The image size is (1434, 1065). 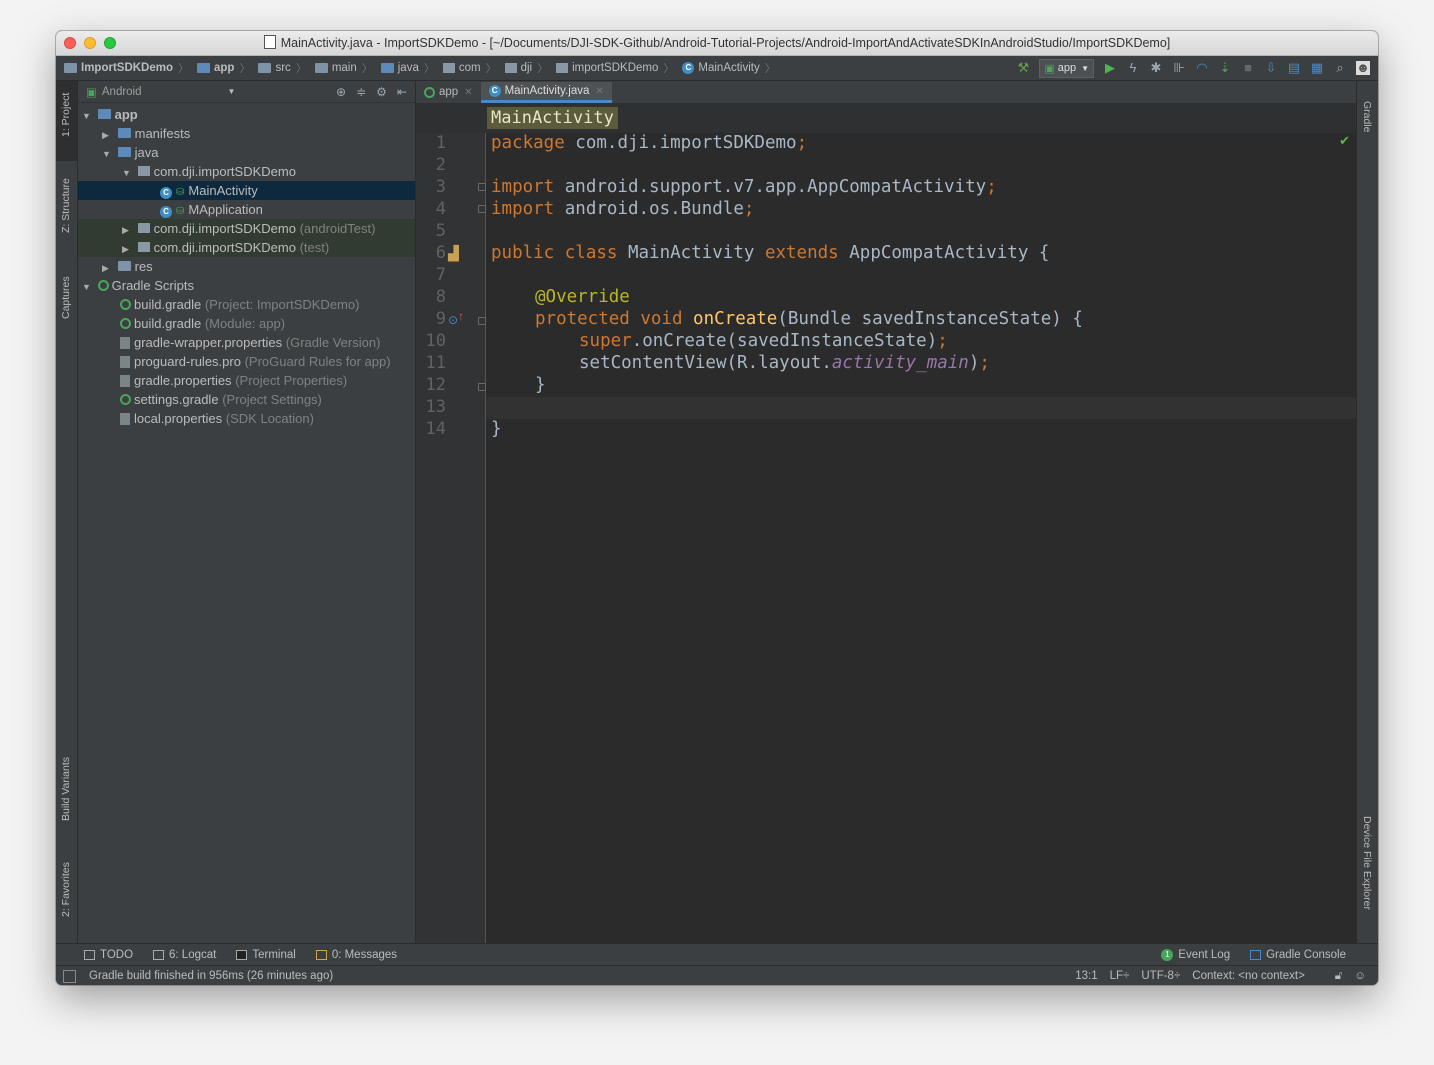 What do you see at coordinates (1086, 976) in the screenshot?
I see `caret-position: 13:1` at bounding box center [1086, 976].